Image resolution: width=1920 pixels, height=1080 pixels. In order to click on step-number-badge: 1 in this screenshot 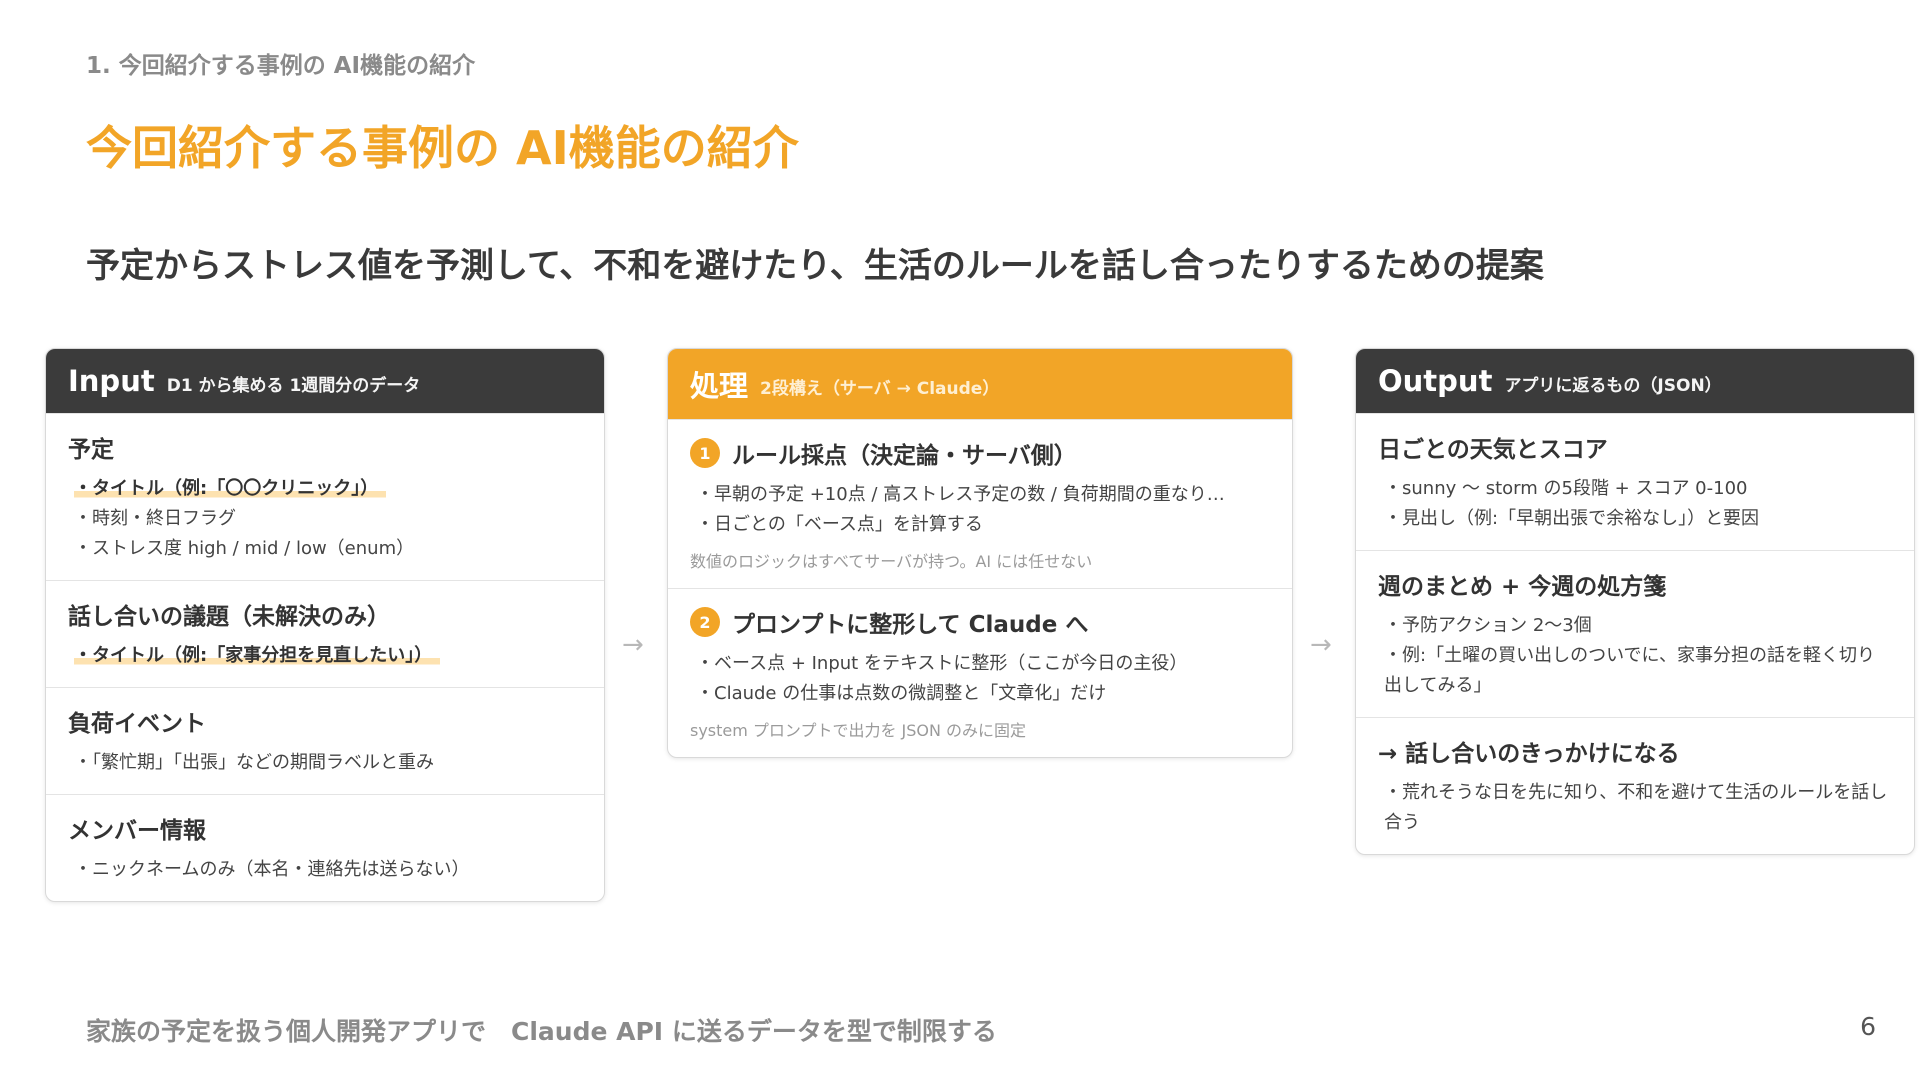, I will do `click(705, 453)`.